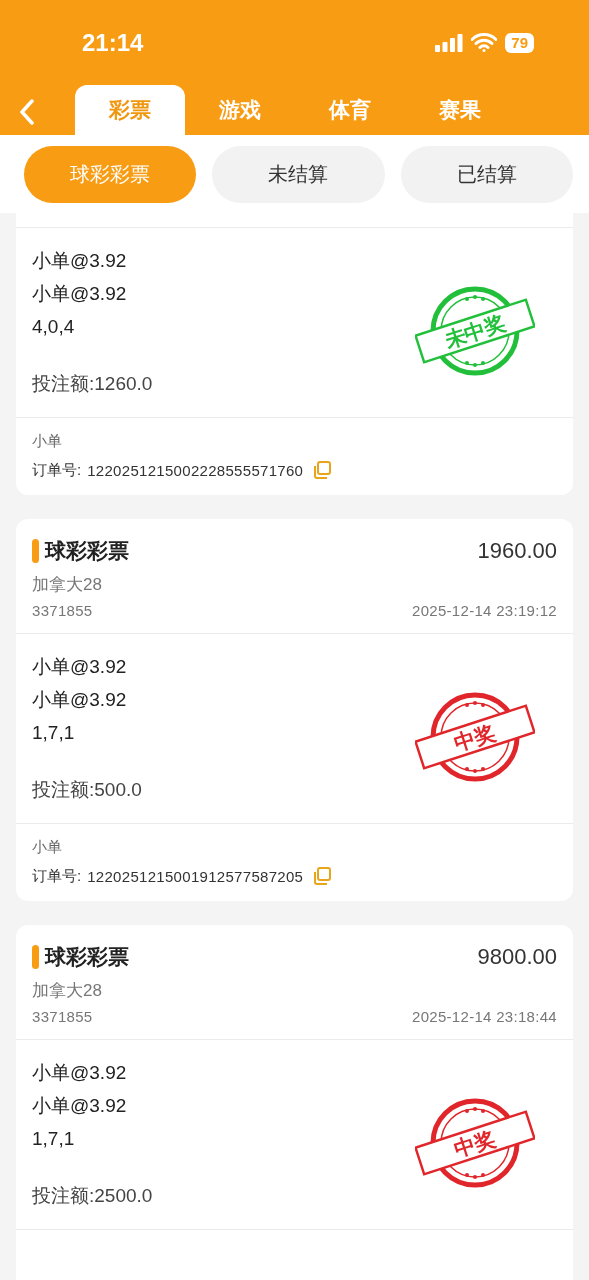  Describe the element at coordinates (87, 790) in the screenshot. I see `stake-amount: 投注额:500.0` at that location.